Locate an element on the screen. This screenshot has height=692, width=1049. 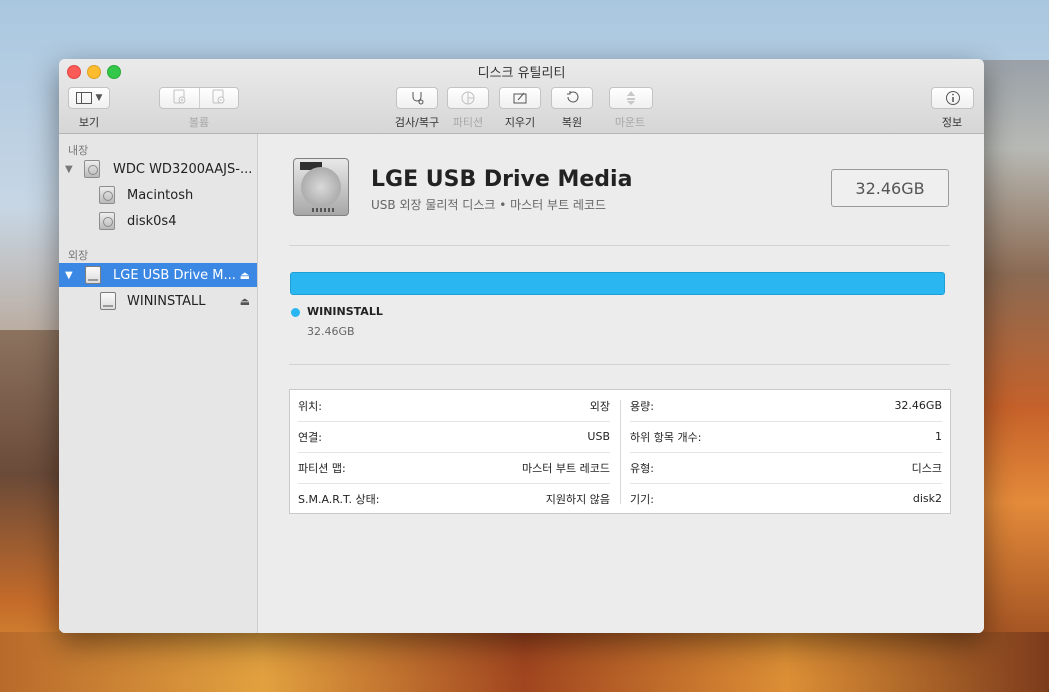
eraser-icon is located at coordinates (520, 98).